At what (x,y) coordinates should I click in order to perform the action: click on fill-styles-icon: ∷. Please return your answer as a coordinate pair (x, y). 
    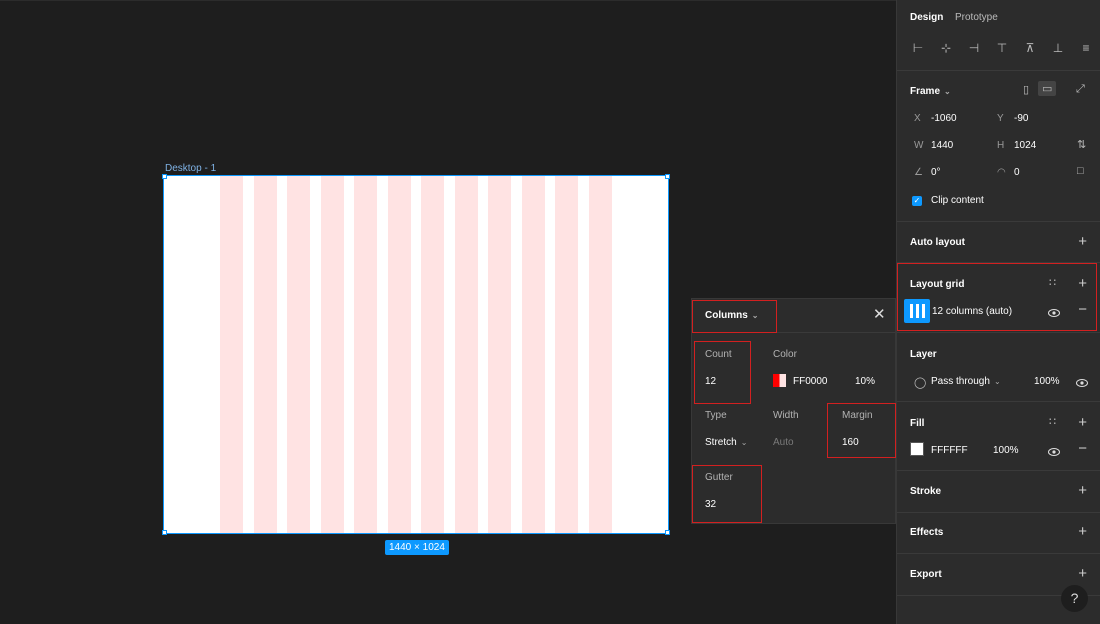
    Looking at the image, I should click on (1052, 421).